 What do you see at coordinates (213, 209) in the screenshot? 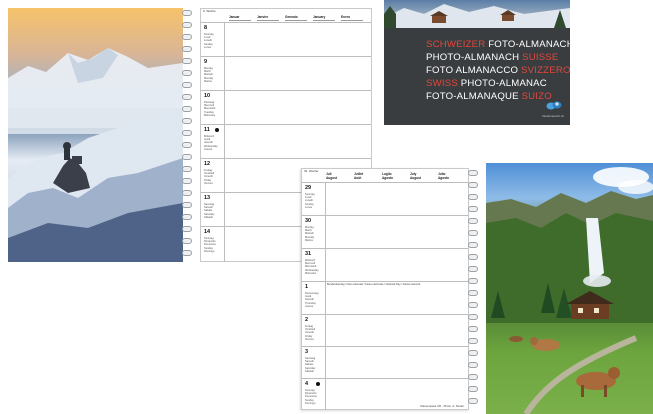
I see `day-cell: 13 Samstag Samedi Sabato Saturday Sábado` at bounding box center [213, 209].